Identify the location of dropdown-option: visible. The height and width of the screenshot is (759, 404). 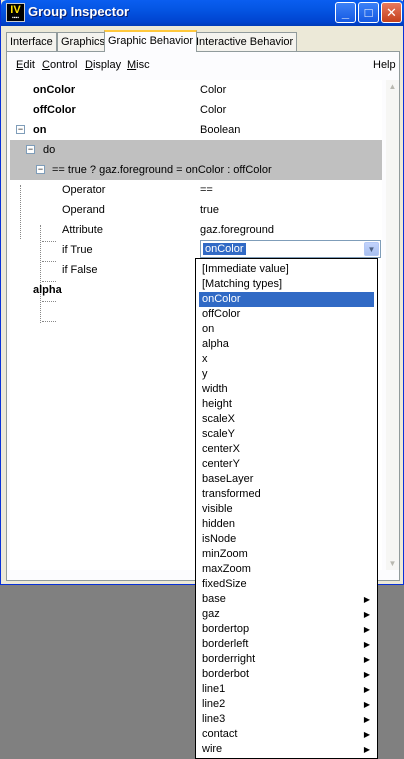
(286, 509).